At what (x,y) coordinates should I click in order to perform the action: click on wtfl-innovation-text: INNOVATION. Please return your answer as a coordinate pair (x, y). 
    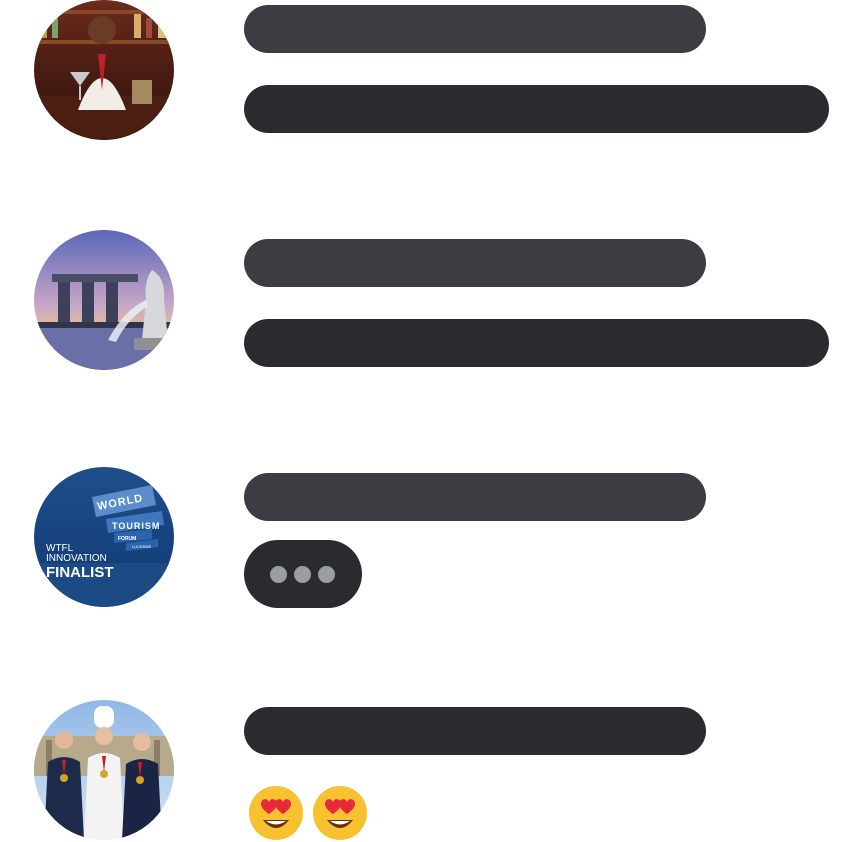
    Looking at the image, I should click on (76, 558).